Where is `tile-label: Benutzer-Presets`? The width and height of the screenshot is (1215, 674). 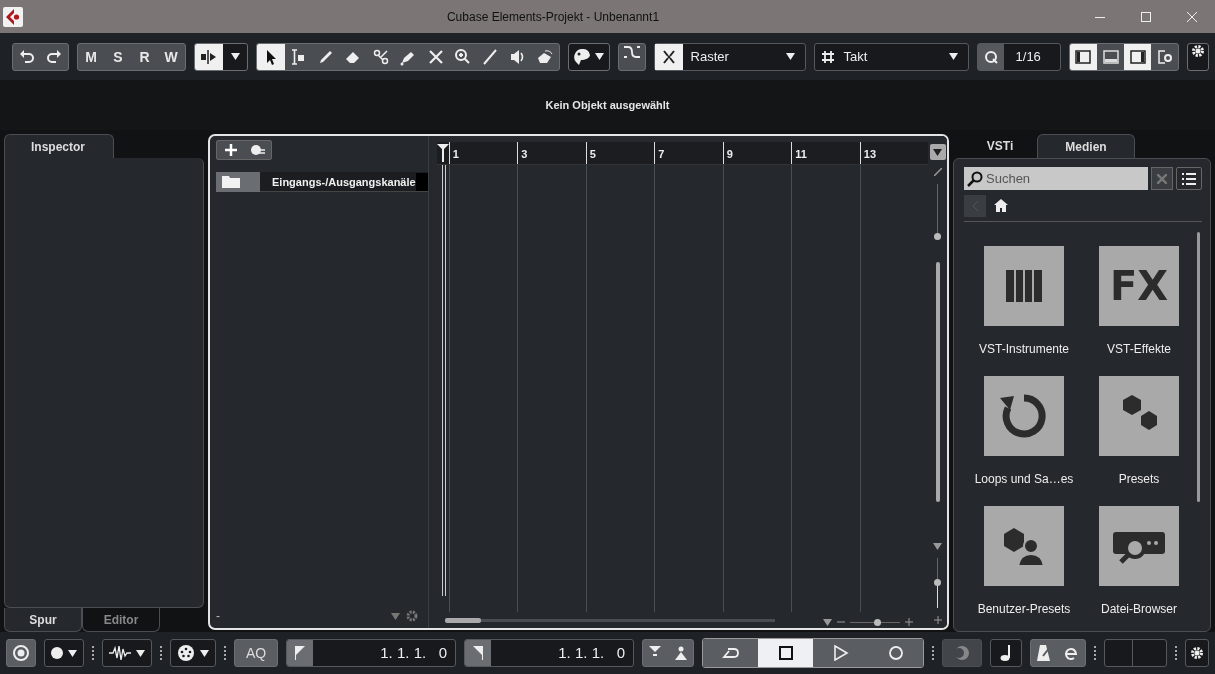
tile-label: Benutzer-Presets is located at coordinates (1024, 609).